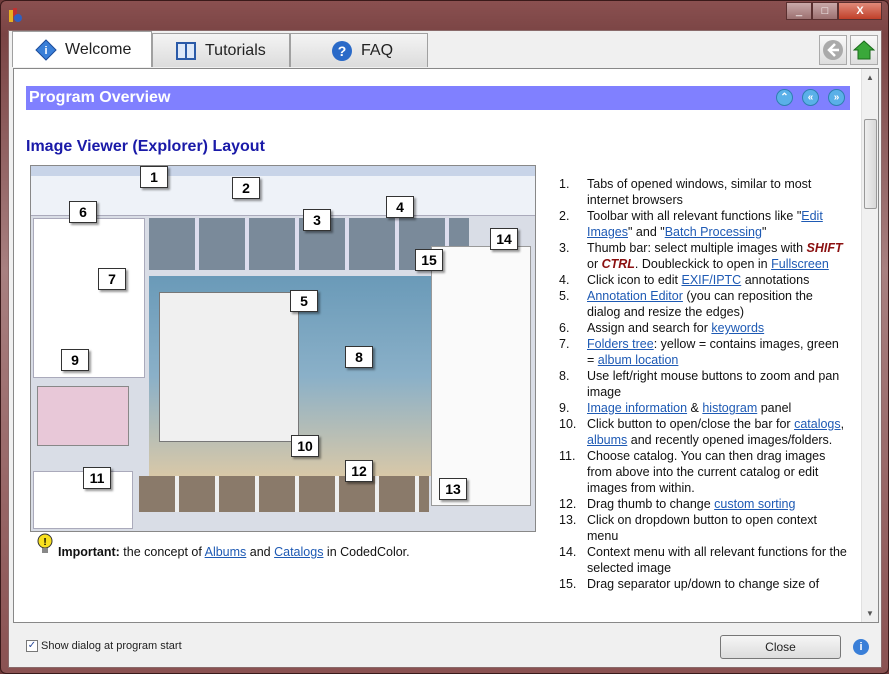  Describe the element at coordinates (567, 456) in the screenshot. I see `item-number: 11.` at that location.